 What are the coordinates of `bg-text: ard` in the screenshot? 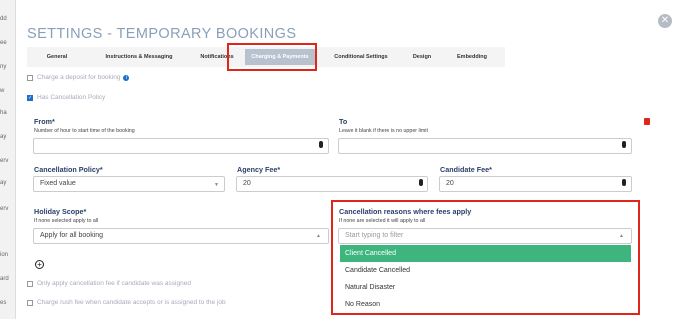 It's located at (4, 279).